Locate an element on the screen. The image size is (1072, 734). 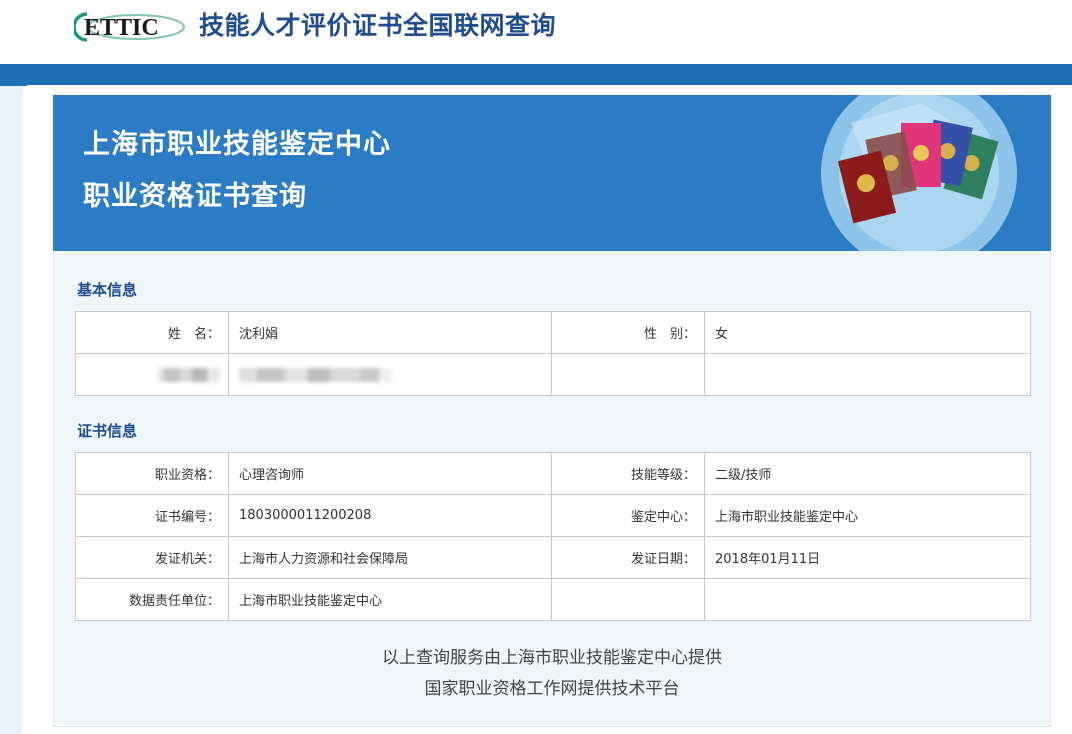
name-value: 沈利娟 is located at coordinates (390, 332).